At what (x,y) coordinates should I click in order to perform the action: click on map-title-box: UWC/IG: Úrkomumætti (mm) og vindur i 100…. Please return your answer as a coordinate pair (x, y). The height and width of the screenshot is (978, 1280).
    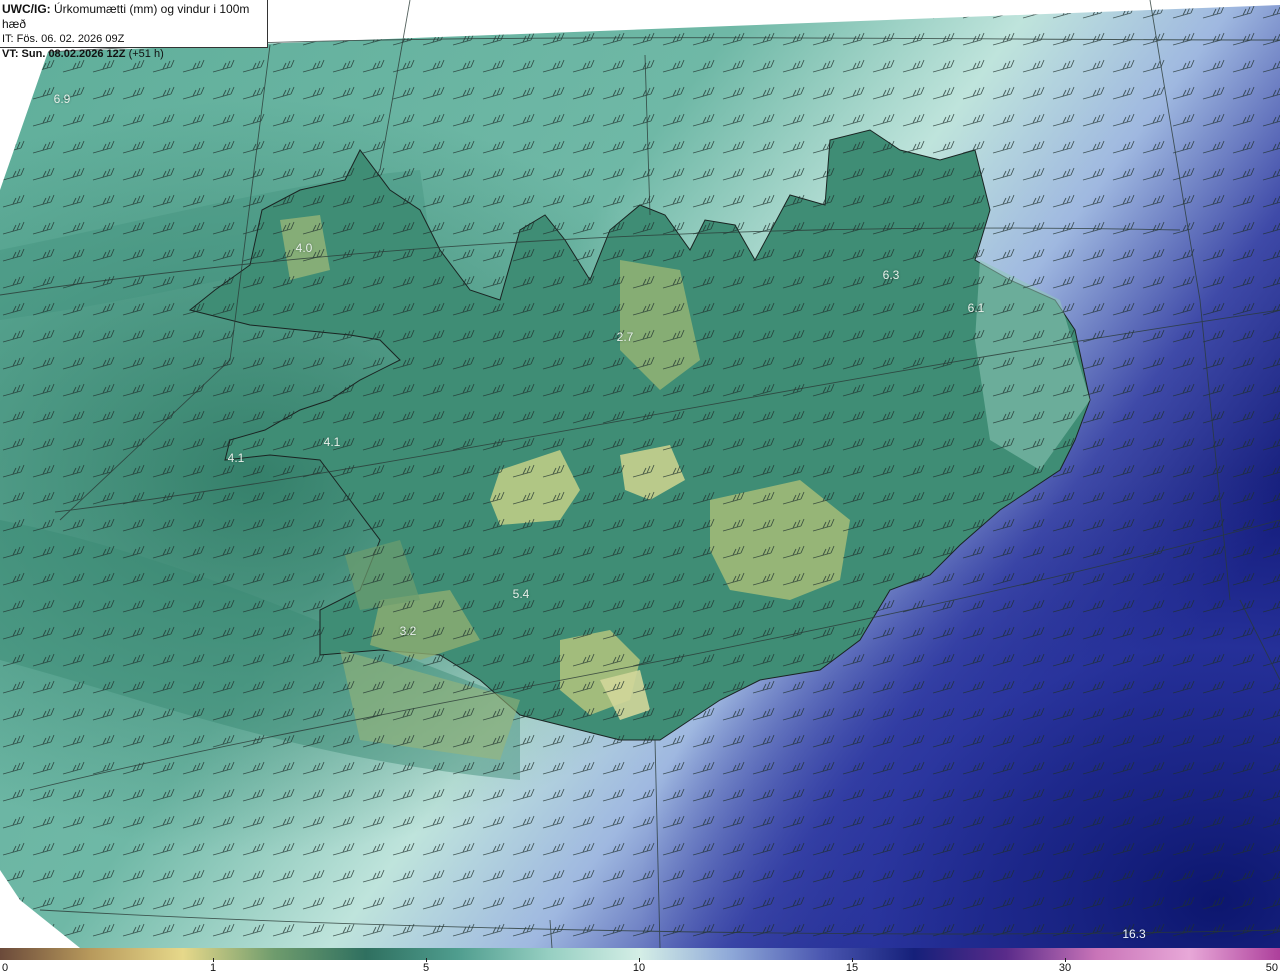
    Looking at the image, I should click on (134, 30).